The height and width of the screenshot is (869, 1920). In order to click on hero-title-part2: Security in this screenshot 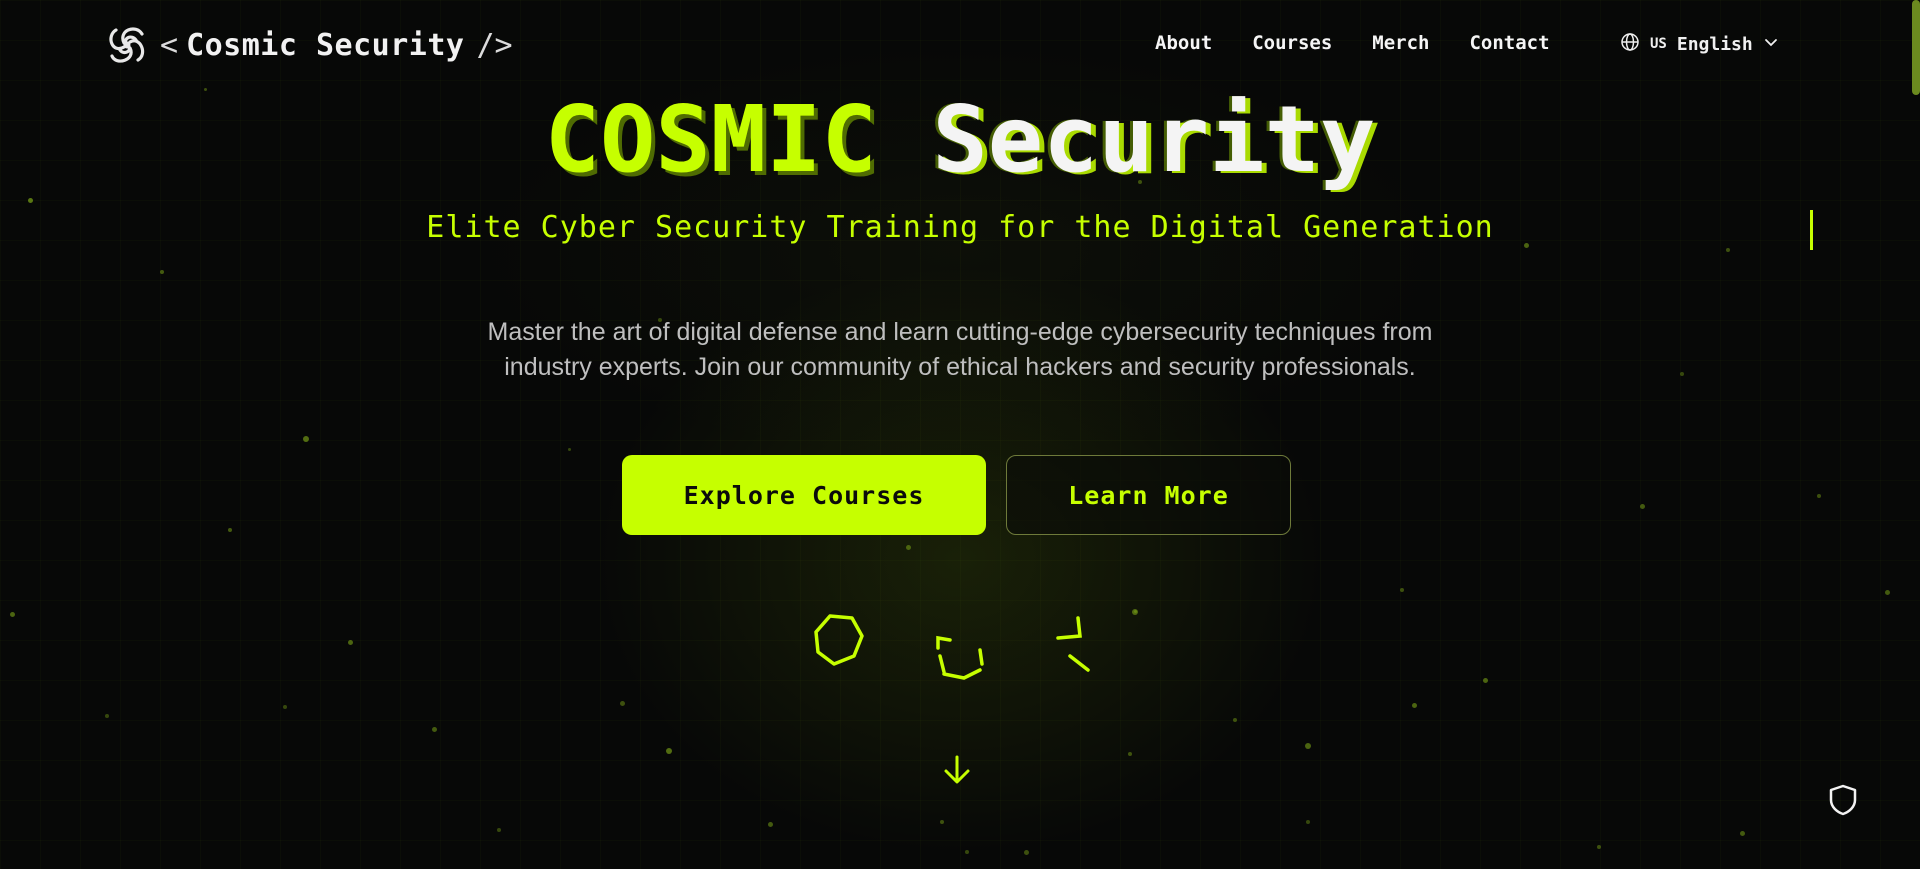, I will do `click(1154, 139)`.